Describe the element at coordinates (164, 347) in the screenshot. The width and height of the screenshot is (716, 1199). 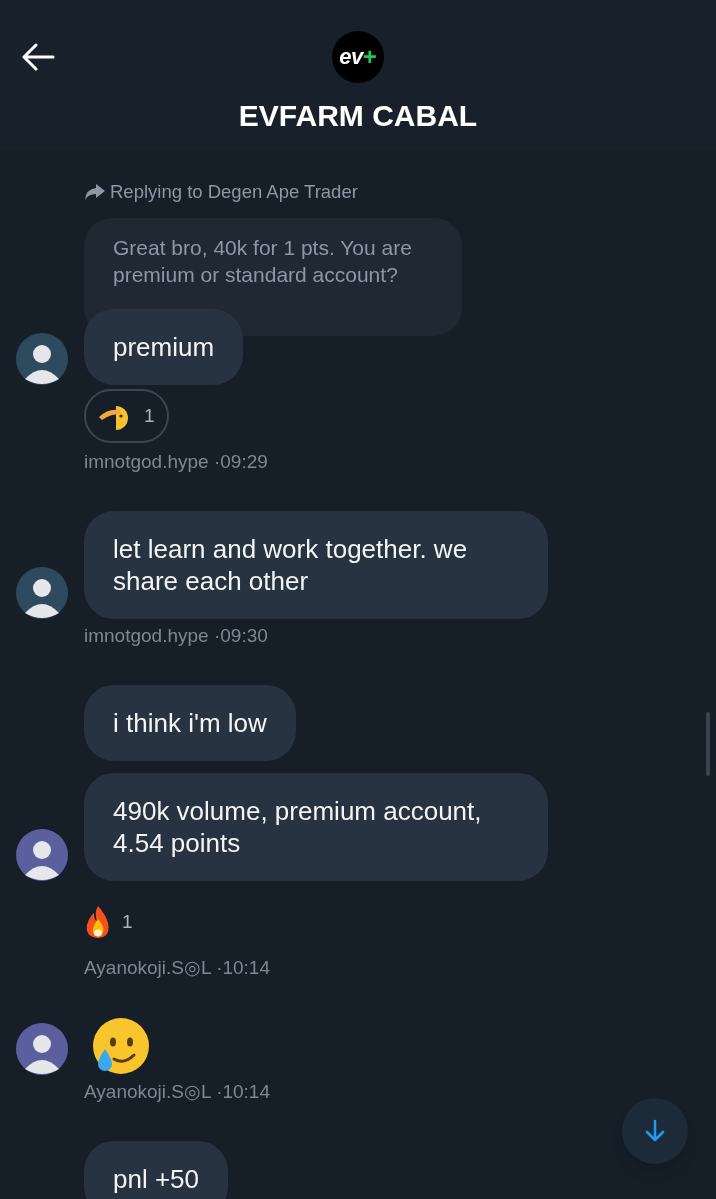
I see `message-bubble: premium` at that location.